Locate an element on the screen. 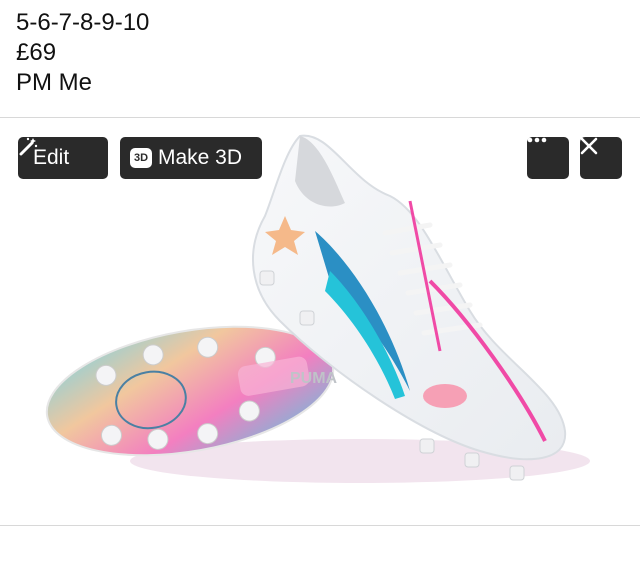 Image resolution: width=640 pixels, height=582 pixels. edit-button: Edit is located at coordinates (63, 158).